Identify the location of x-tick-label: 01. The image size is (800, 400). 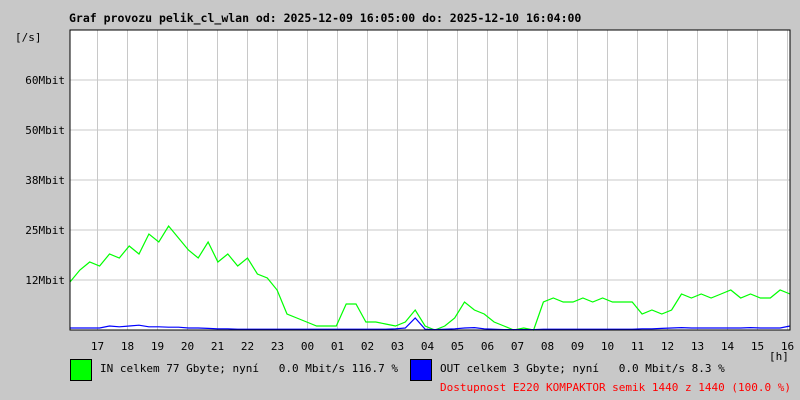
(337, 346).